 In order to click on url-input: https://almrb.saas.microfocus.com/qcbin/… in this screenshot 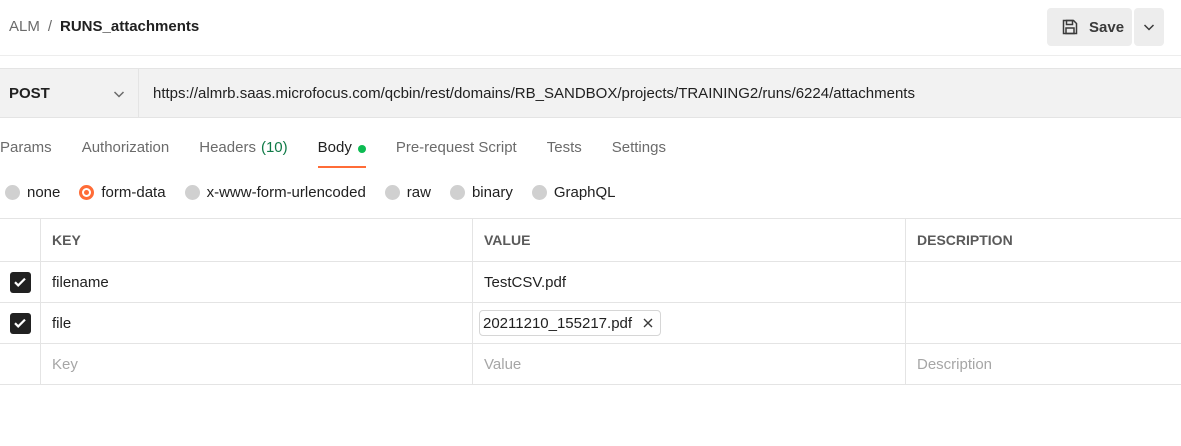, I will do `click(534, 93)`.